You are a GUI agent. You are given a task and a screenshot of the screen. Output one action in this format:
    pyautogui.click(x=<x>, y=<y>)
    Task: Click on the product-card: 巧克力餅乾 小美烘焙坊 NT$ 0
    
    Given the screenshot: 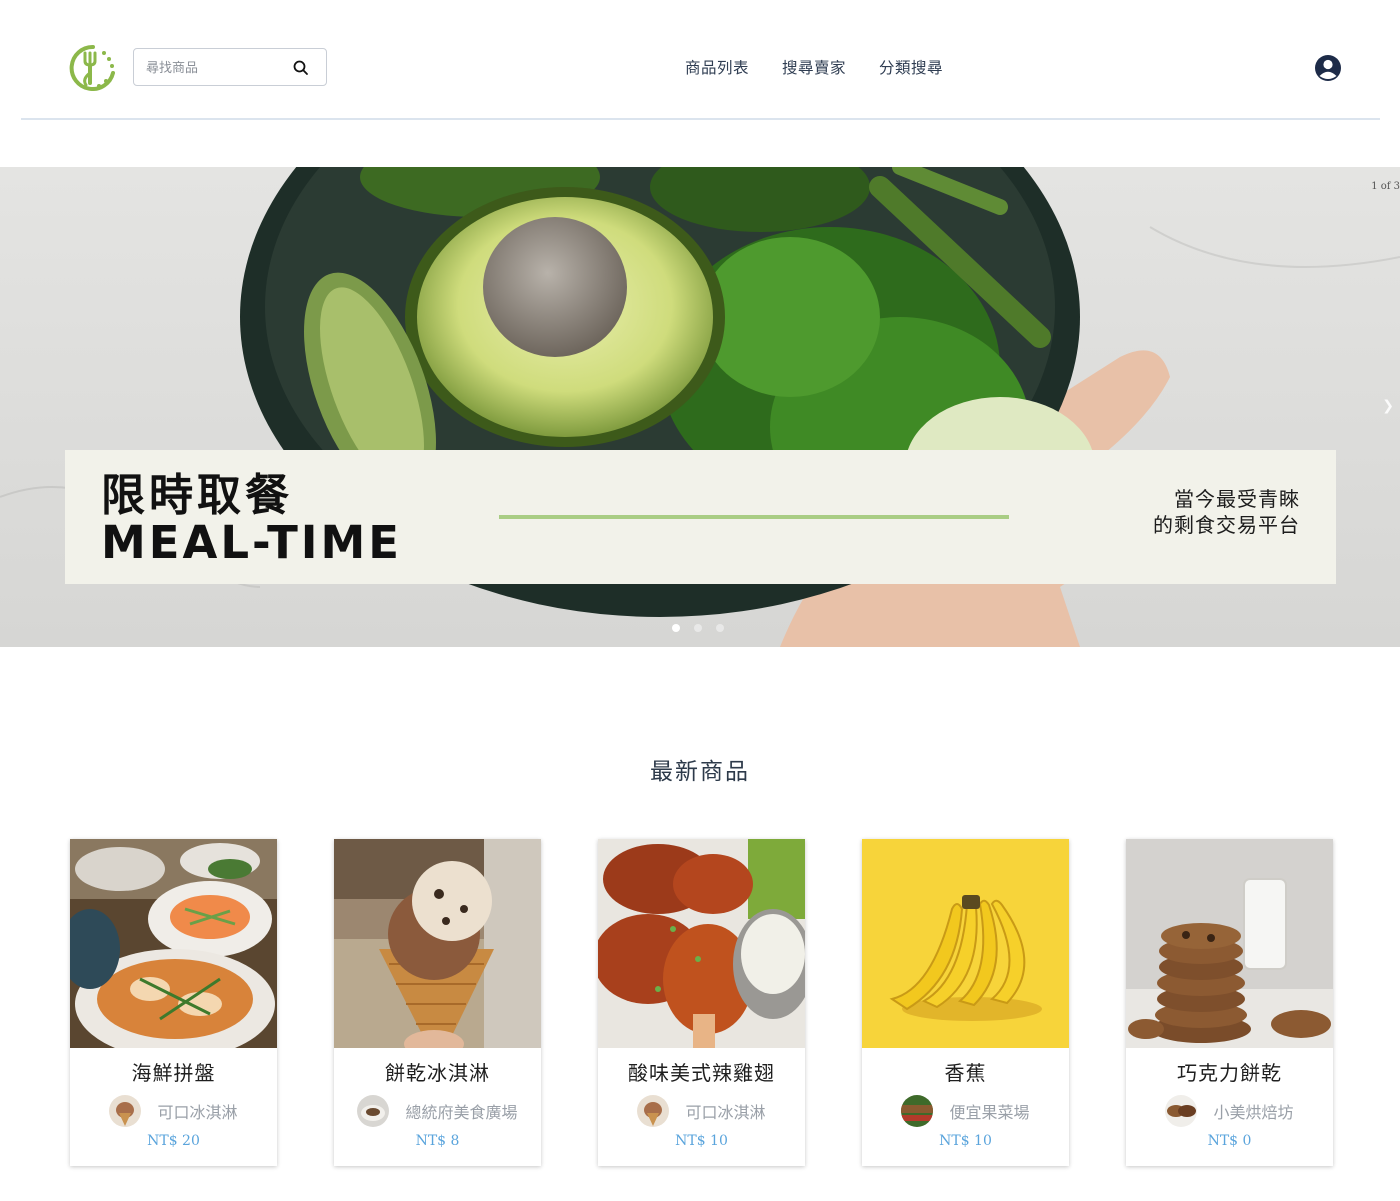 What is the action you would take?
    pyautogui.click(x=1229, y=1002)
    